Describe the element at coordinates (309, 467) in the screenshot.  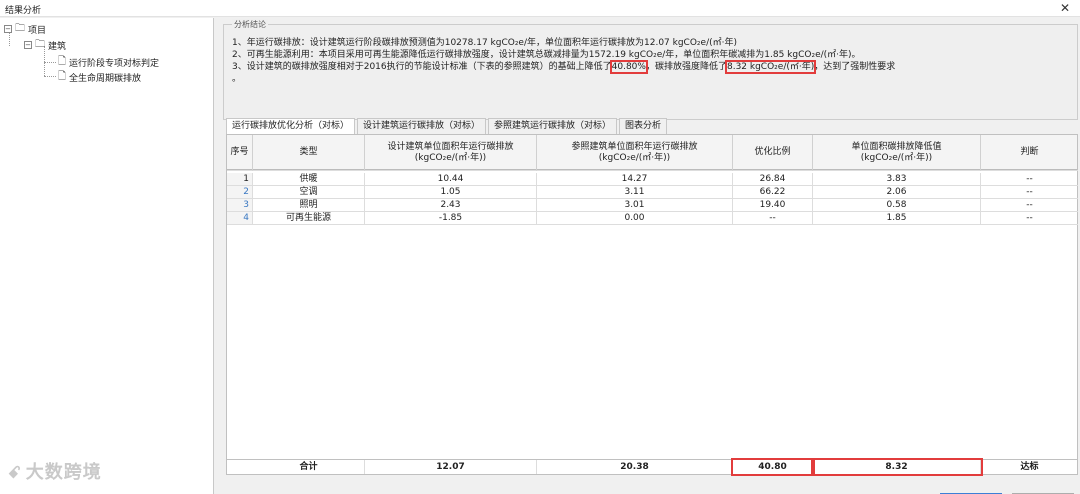
I see `total-label: 合计` at that location.